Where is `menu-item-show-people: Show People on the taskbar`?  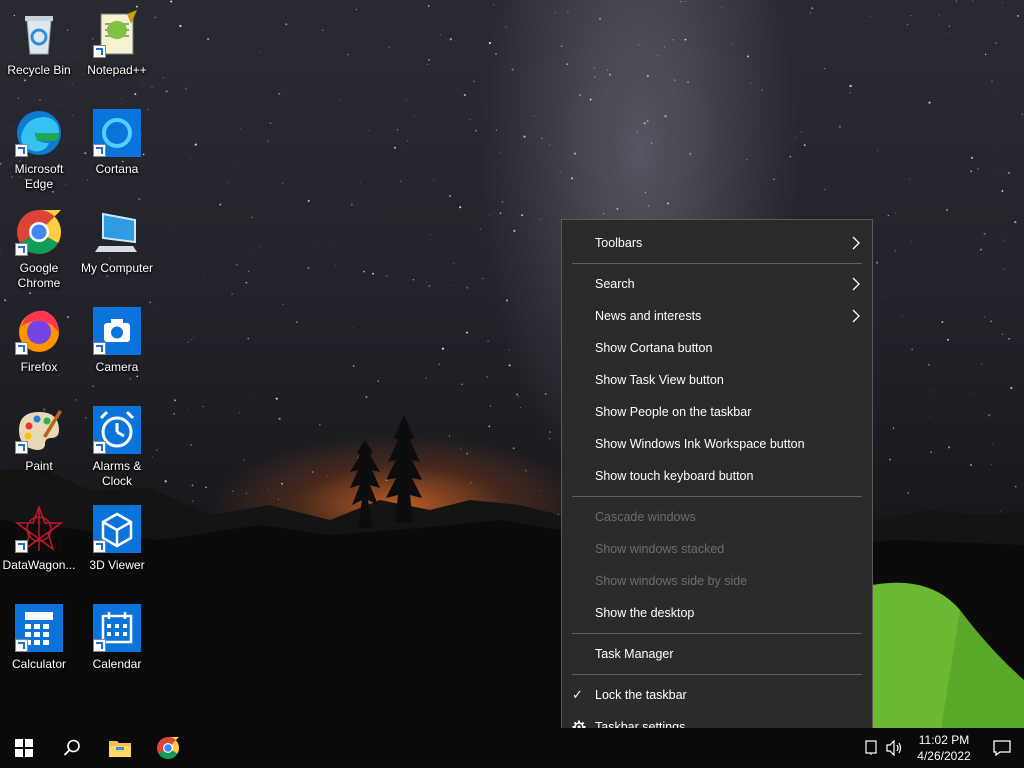
menu-item-show-people: Show People on the taskbar is located at coordinates (717, 412).